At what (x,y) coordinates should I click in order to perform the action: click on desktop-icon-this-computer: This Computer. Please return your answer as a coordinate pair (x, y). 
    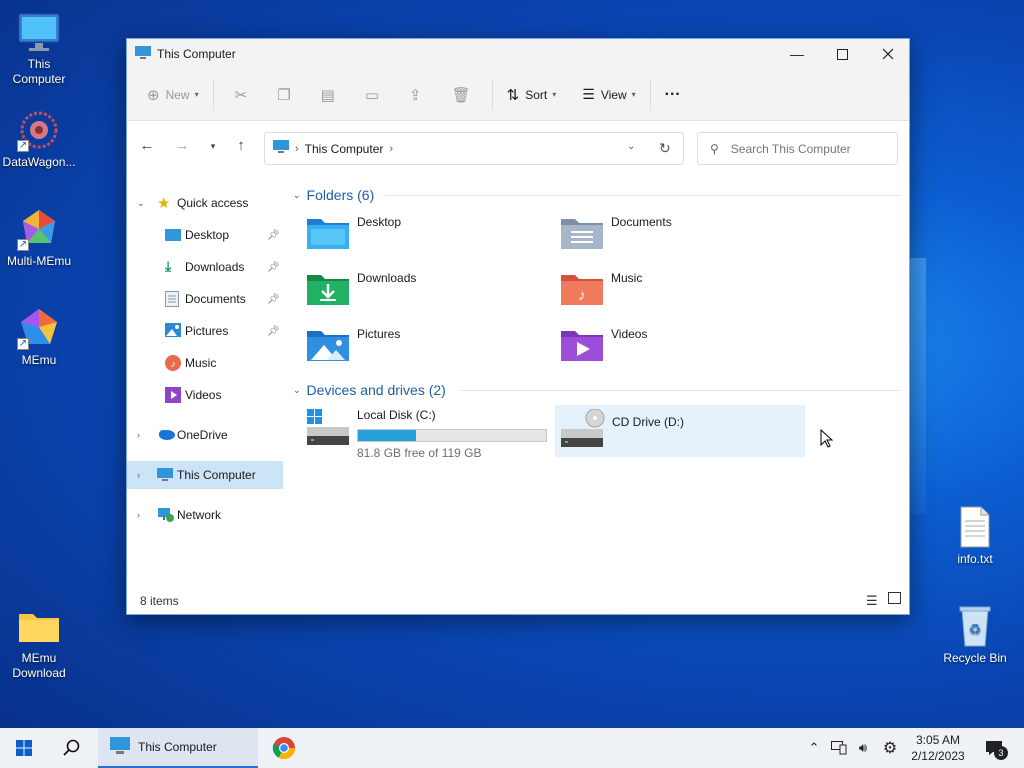
    Looking at the image, I should click on (39, 48).